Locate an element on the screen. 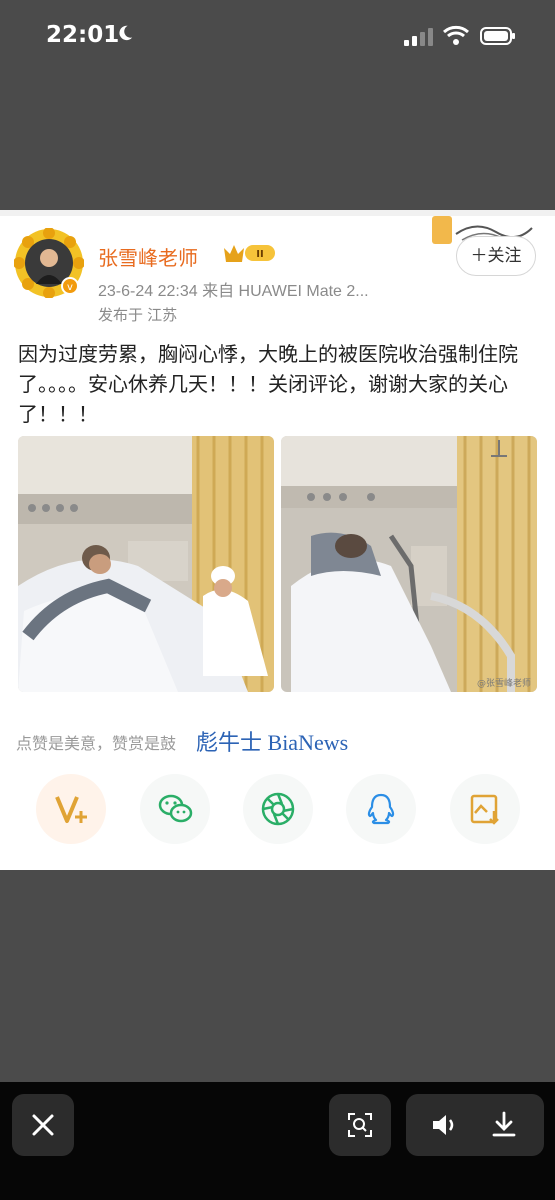  image-search-button is located at coordinates (360, 1125).